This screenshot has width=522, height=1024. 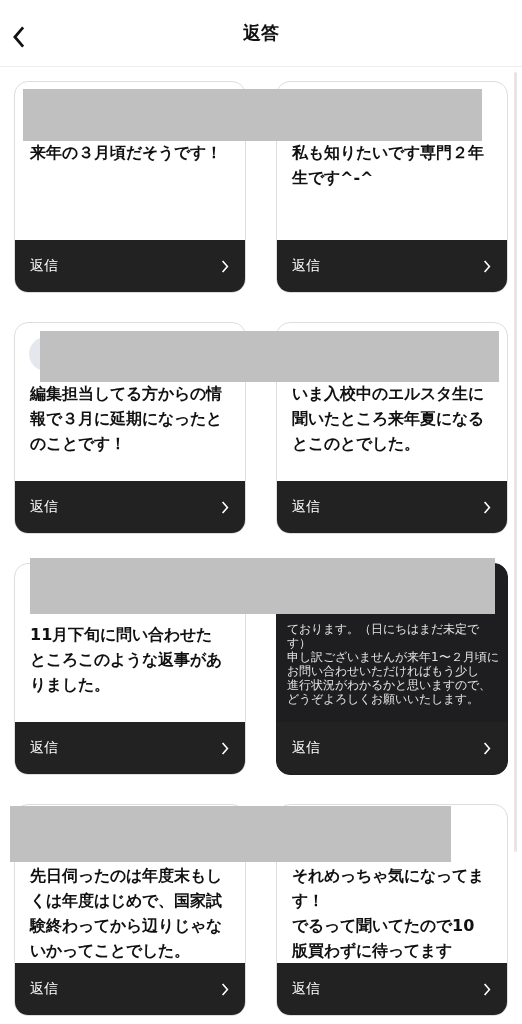 I want to click on reply-text: でるって聞いてたので10版買わずに待ってます, so click(x=384, y=938).